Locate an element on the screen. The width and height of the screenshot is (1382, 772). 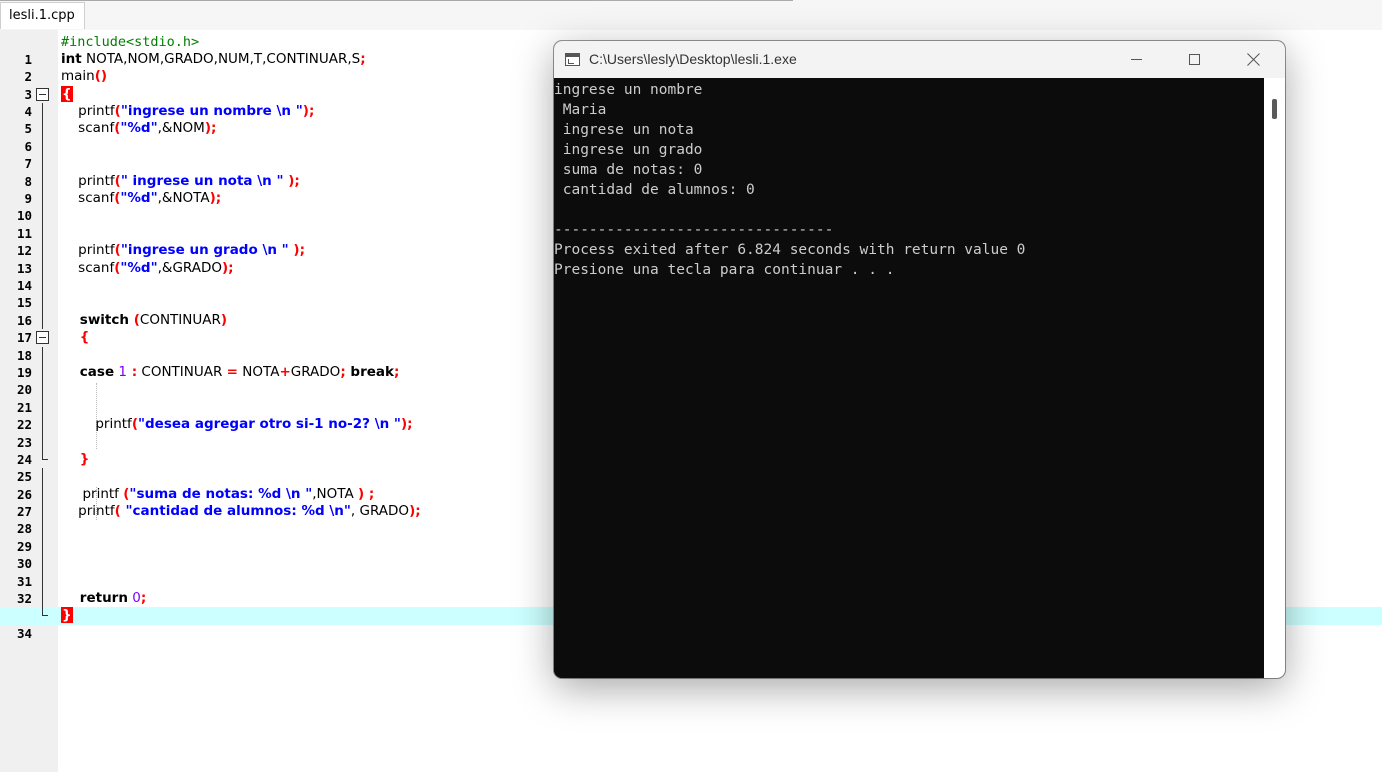
code-text: ,NOTA is located at coordinates (335, 493).